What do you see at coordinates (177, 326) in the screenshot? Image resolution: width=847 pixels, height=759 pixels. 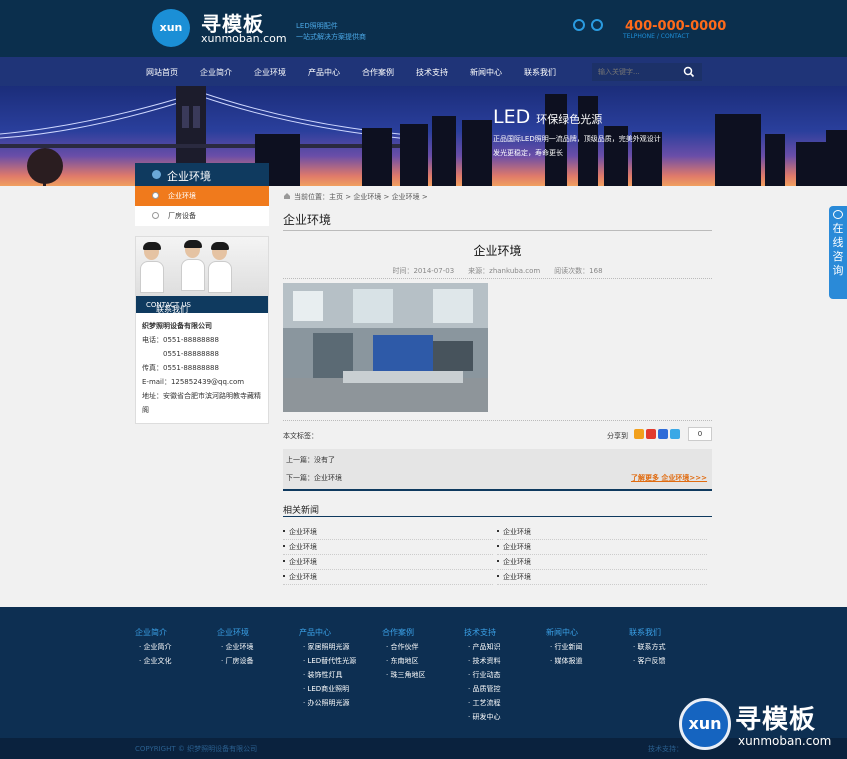 I see `company-name: 织梦照明设备有限公司` at bounding box center [177, 326].